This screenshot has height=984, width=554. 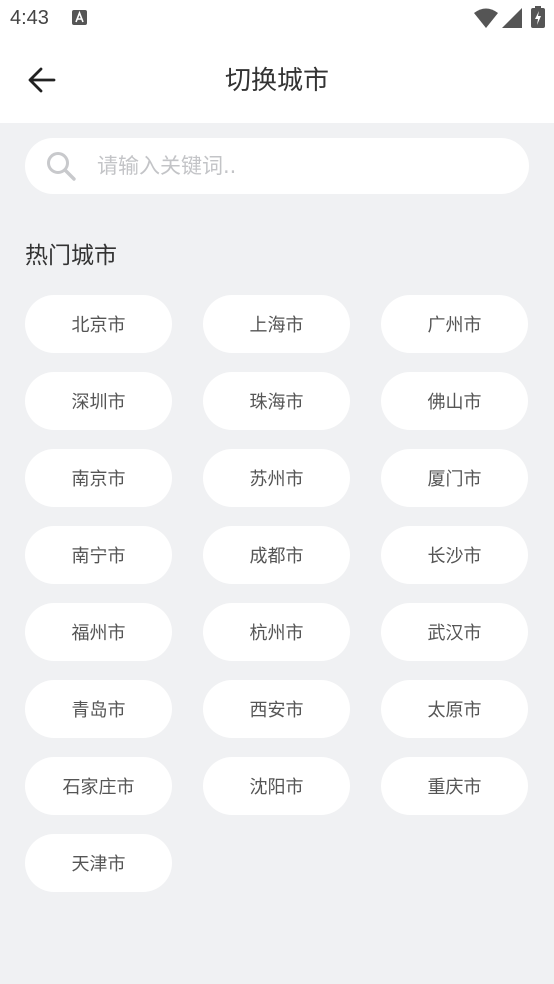 I want to click on city-chip: 成都市, so click(x=276, y=555).